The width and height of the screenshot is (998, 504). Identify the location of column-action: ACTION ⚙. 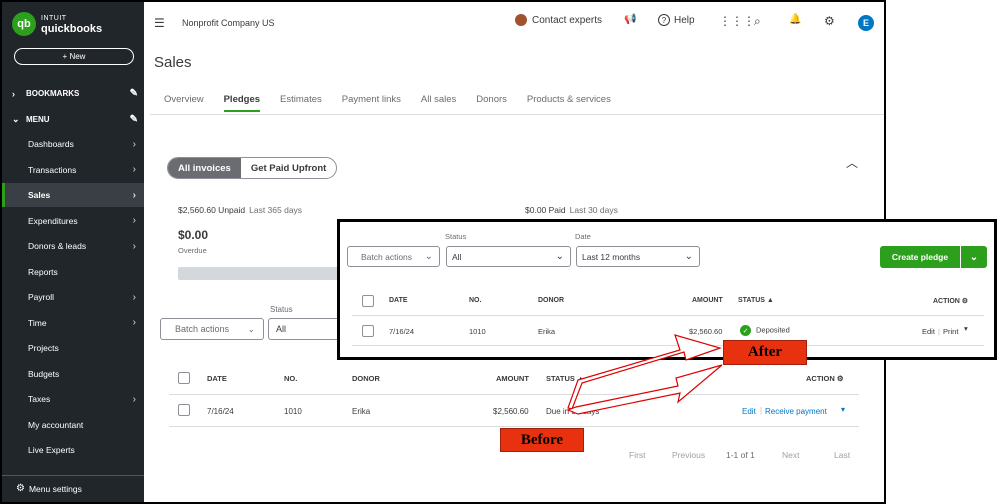
(825, 378).